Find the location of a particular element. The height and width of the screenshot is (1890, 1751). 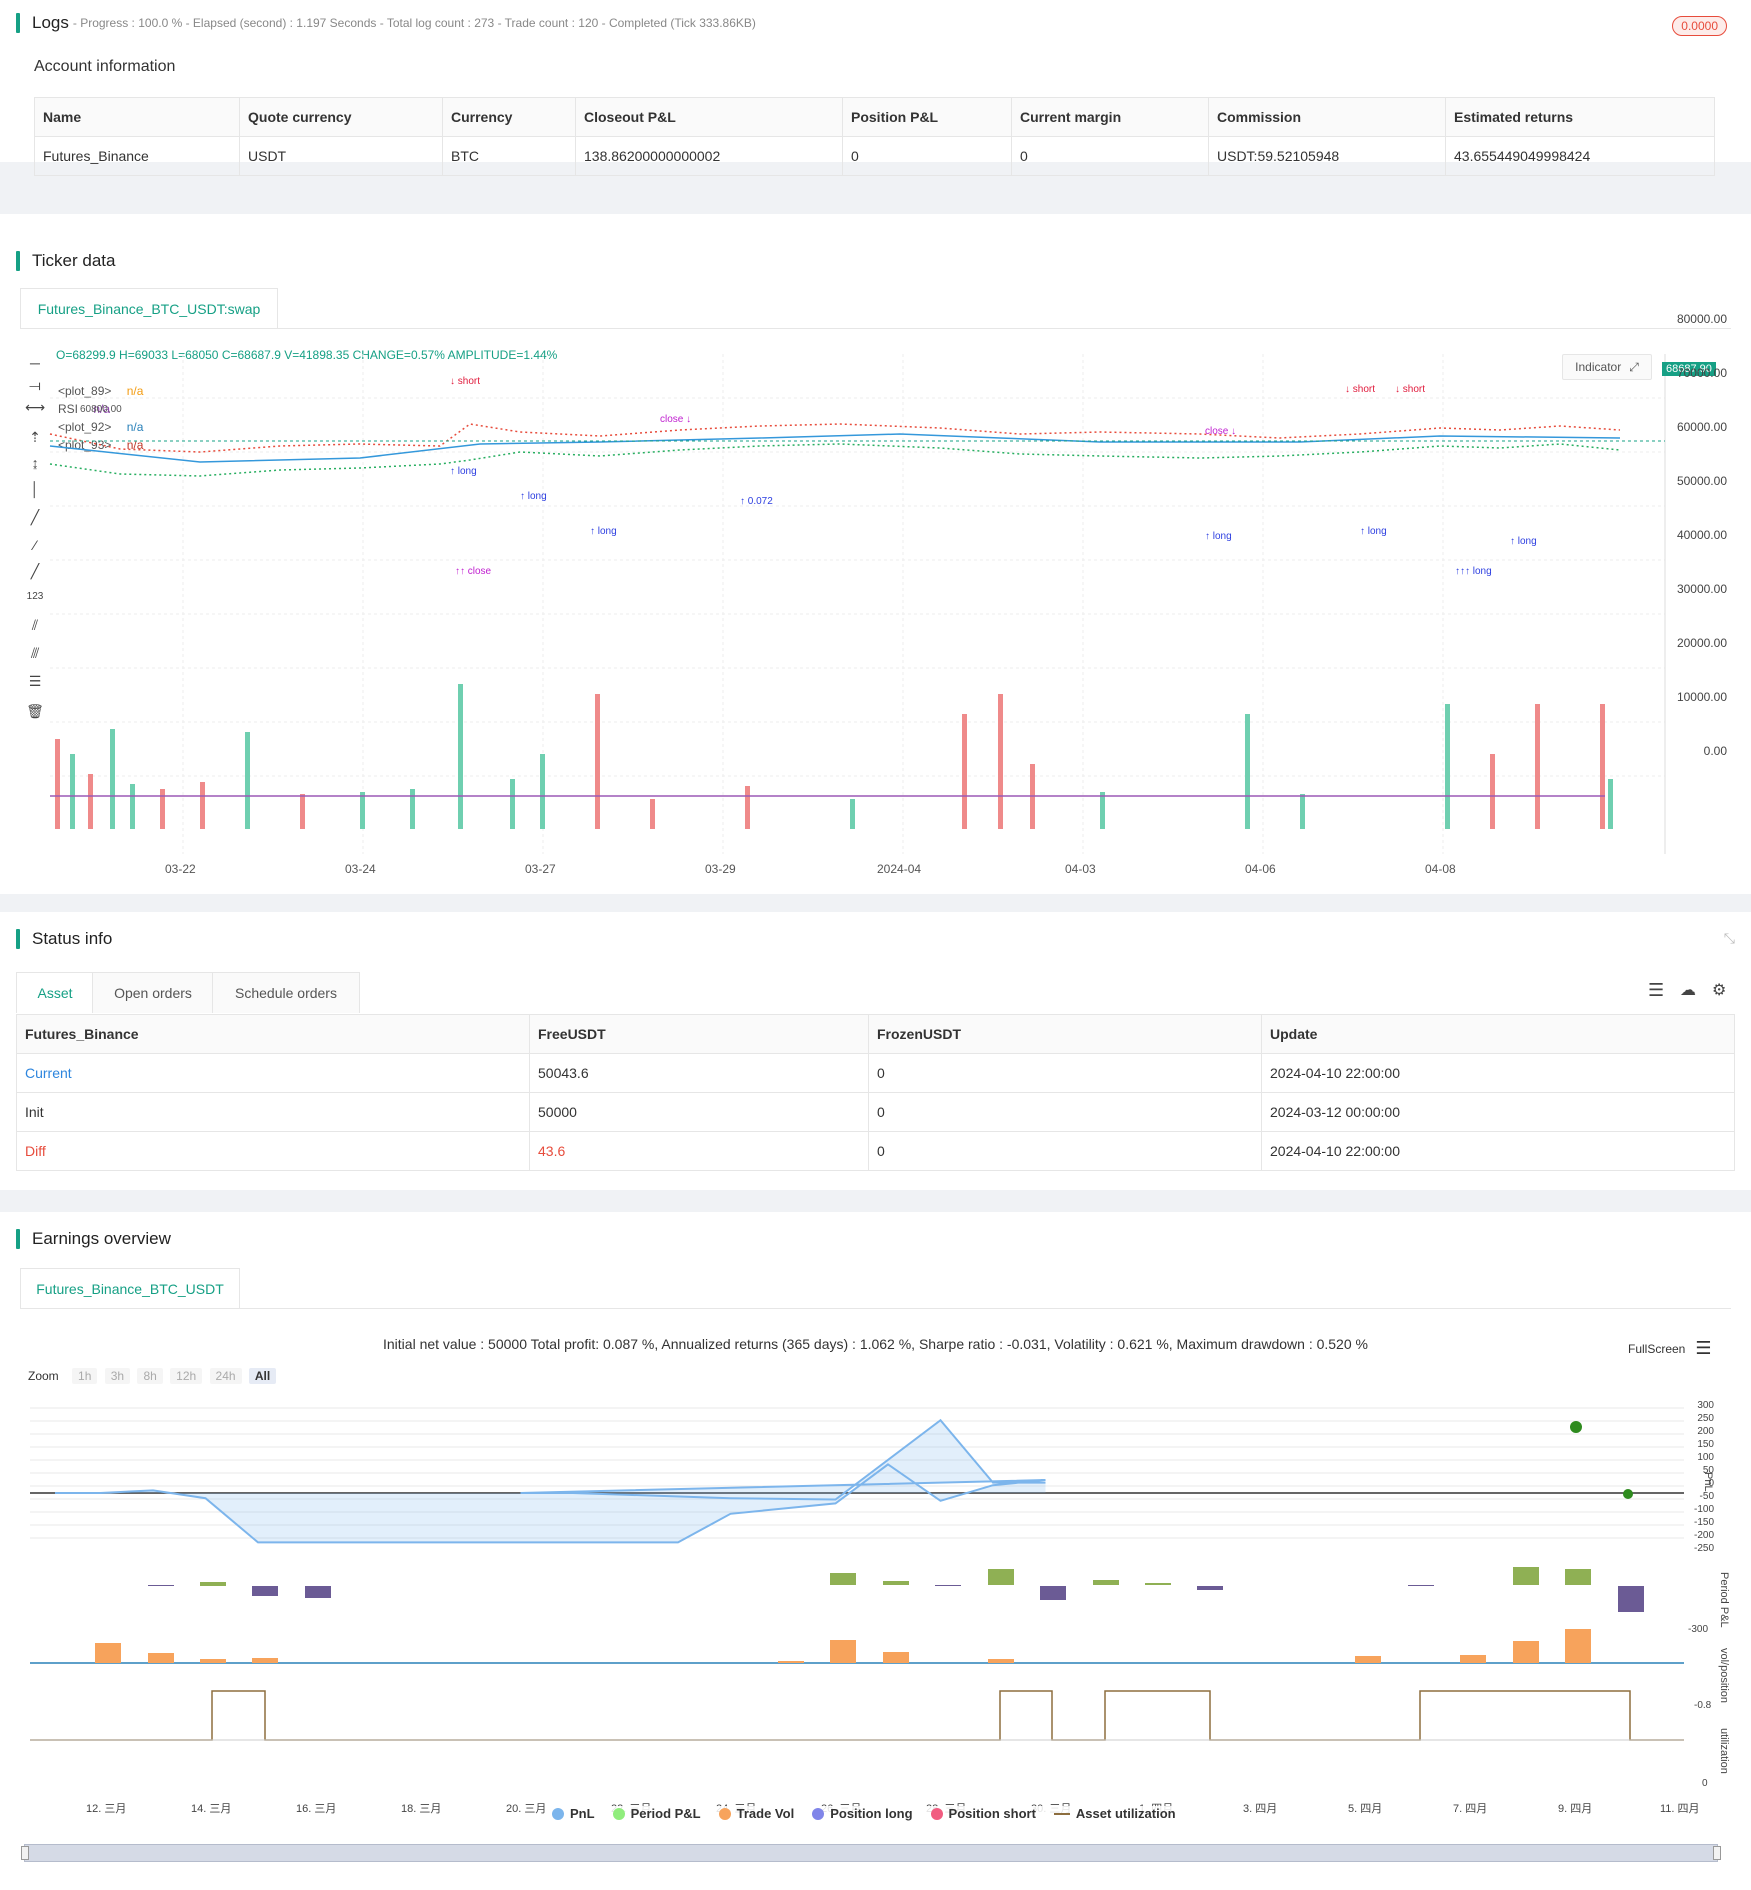

util-tick: 0 is located at coordinates (1705, 1783).